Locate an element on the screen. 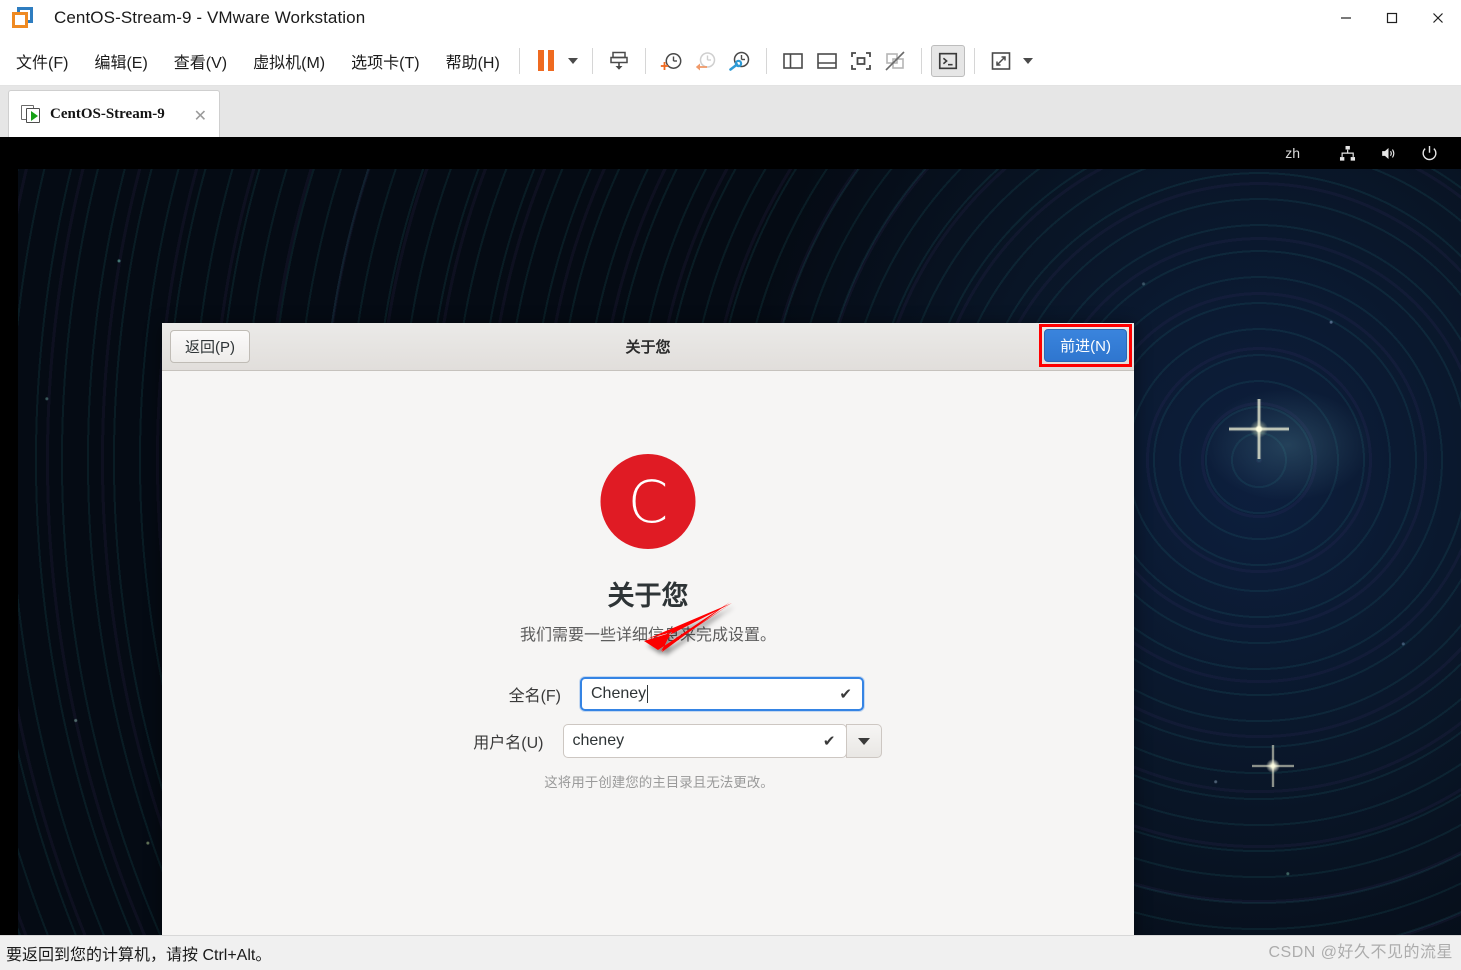 The width and height of the screenshot is (1461, 970). dialog-title: 关于您 is located at coordinates (648, 347).